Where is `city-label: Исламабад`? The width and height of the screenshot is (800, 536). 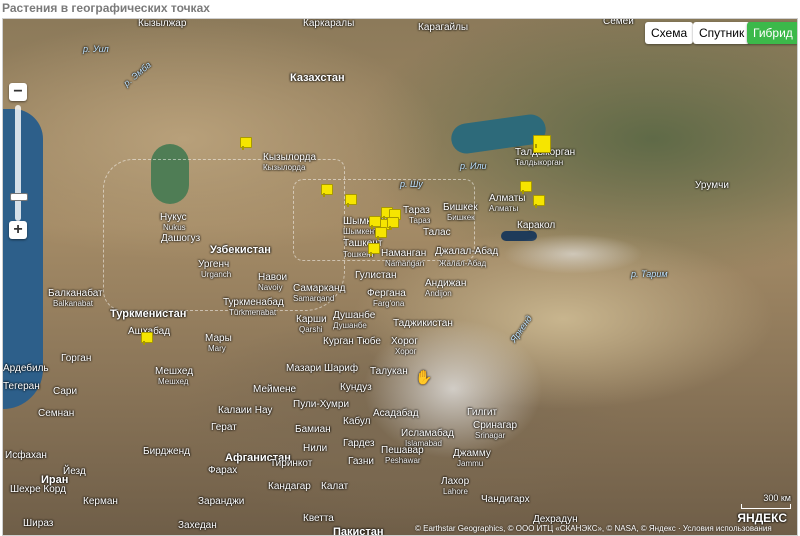 city-label: Исламабад is located at coordinates (427, 433).